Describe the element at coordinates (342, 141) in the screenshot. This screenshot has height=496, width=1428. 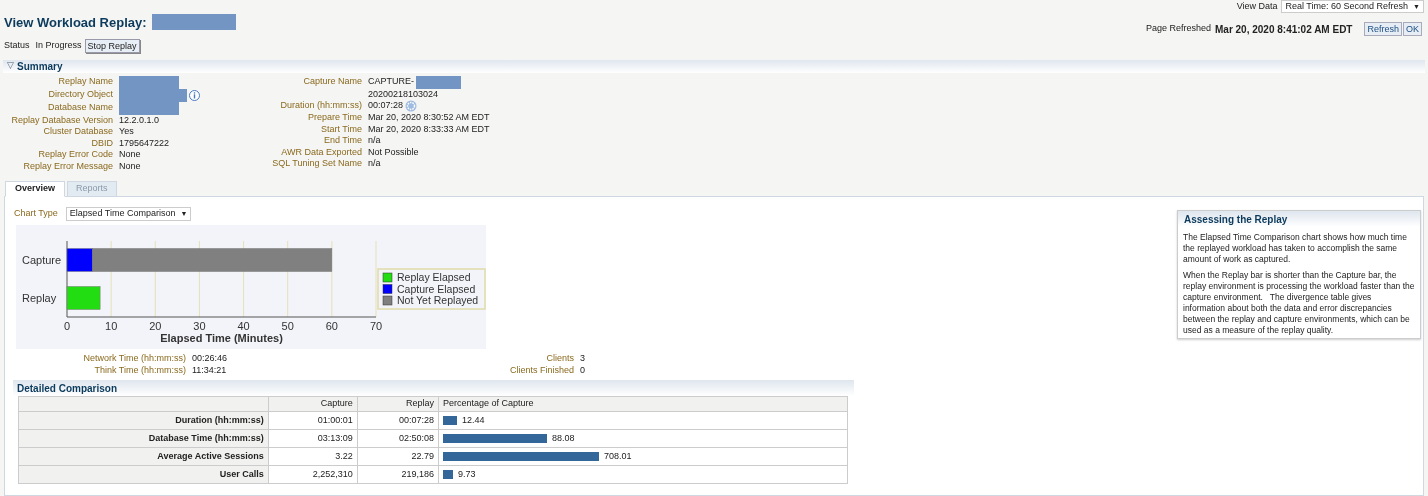
I see `field-label: End Time` at that location.